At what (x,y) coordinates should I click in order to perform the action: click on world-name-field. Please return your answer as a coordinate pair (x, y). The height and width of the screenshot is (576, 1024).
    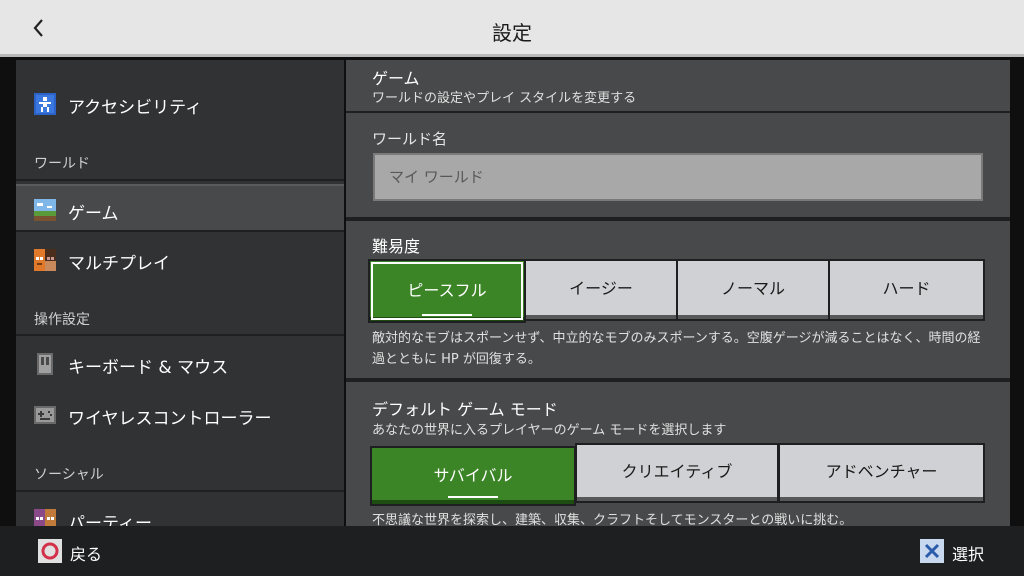
    Looking at the image, I should click on (678, 177).